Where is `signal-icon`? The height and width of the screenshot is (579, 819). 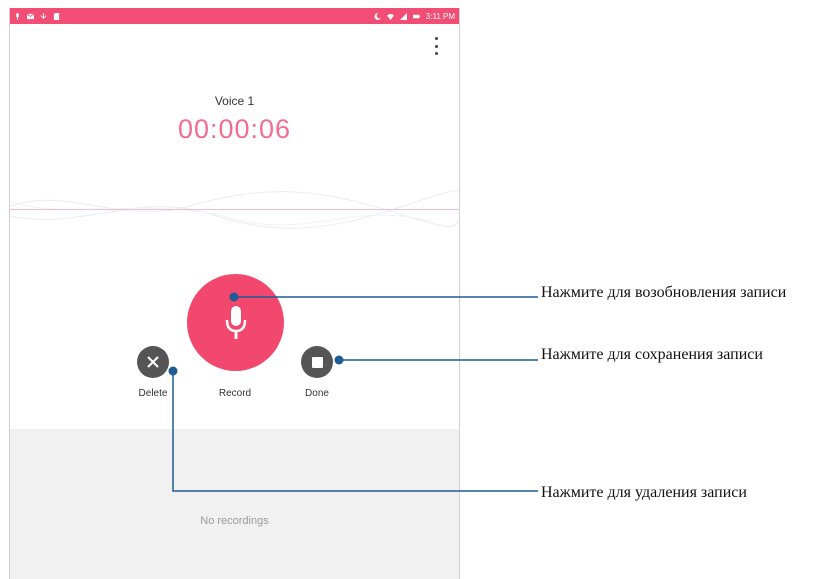 signal-icon is located at coordinates (403, 16).